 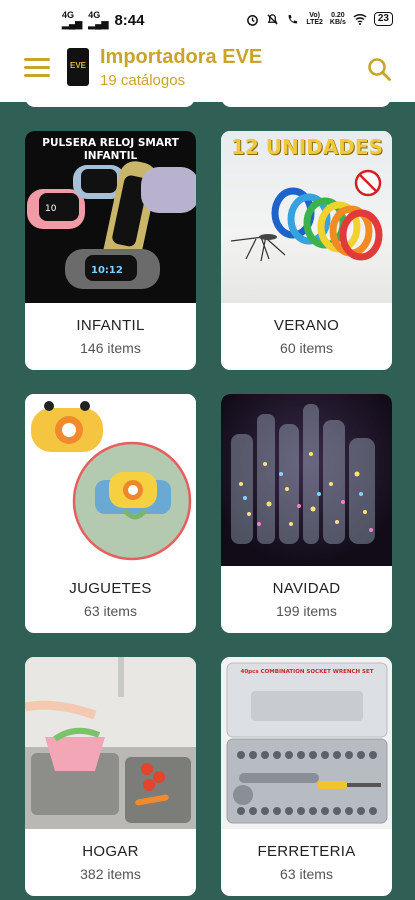 I want to click on catalog-card-navidad: NAVIDAD 199 items, so click(x=306, y=513).